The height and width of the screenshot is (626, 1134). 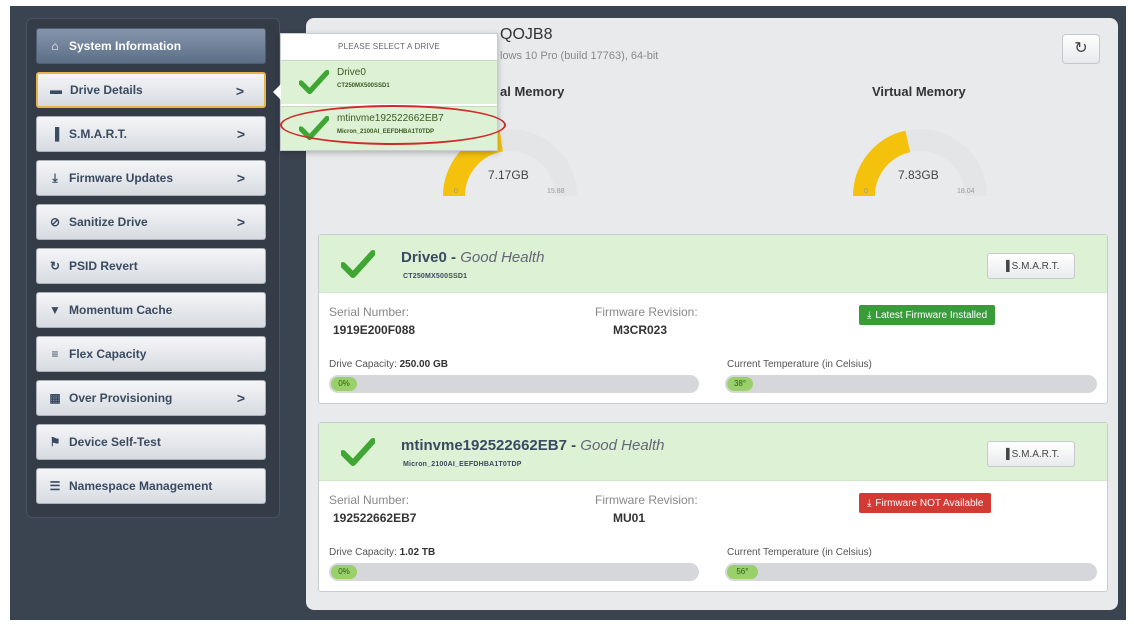 I want to click on serial-value: 192522662EB7, so click(x=375, y=518).